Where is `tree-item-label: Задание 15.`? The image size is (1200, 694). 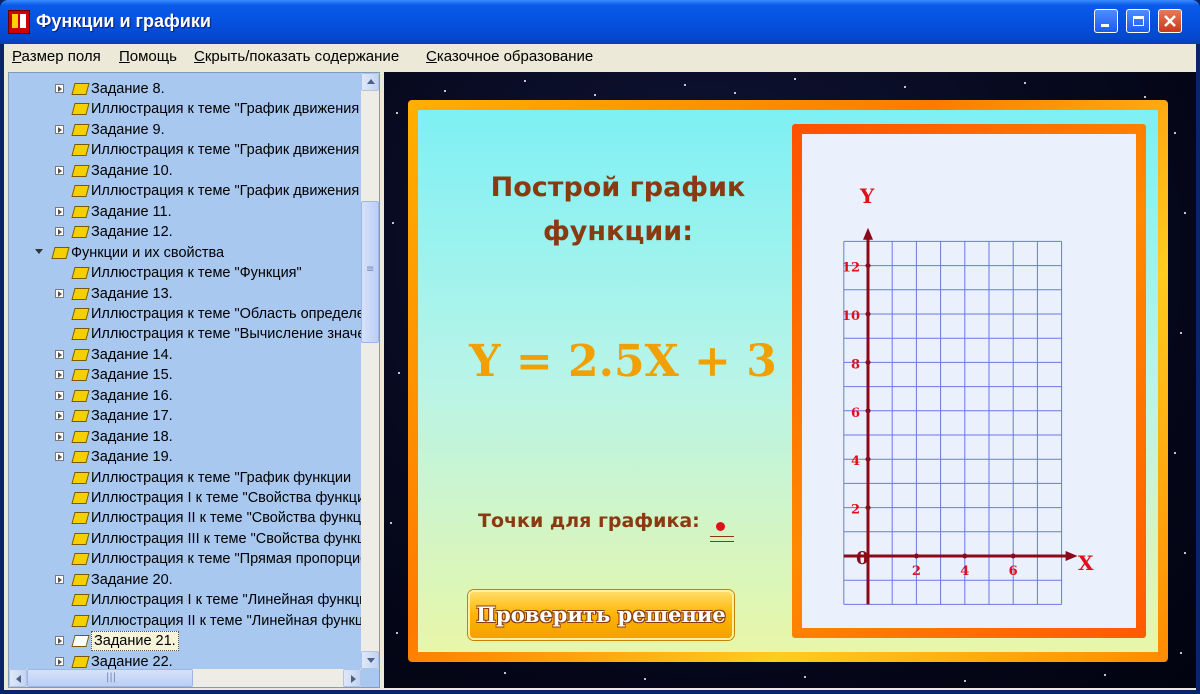 tree-item-label: Задание 15. is located at coordinates (132, 375).